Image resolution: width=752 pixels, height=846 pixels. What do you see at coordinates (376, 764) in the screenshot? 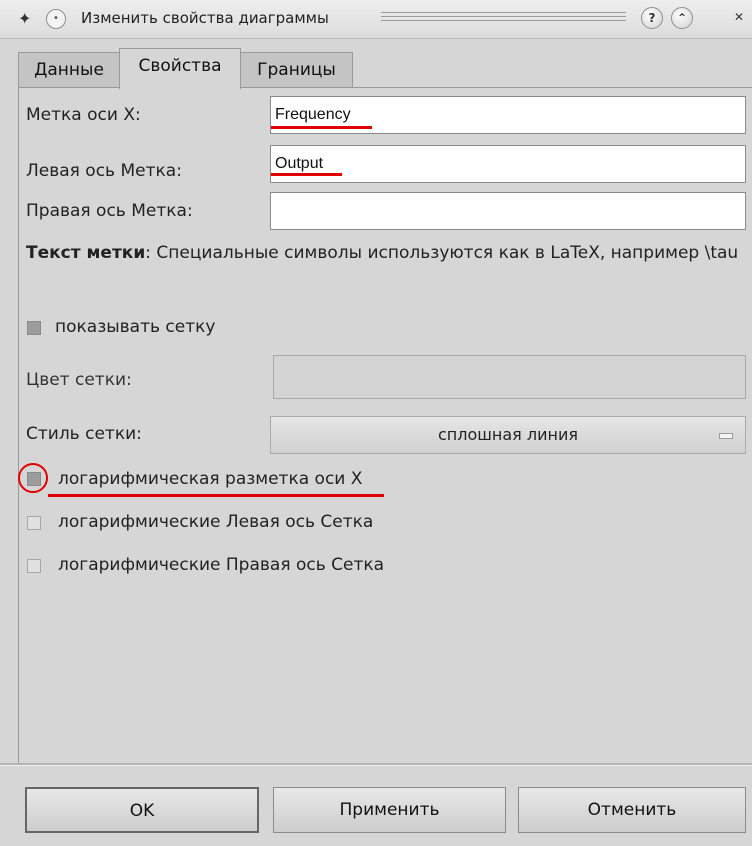
I see `button-separator` at bounding box center [376, 764].